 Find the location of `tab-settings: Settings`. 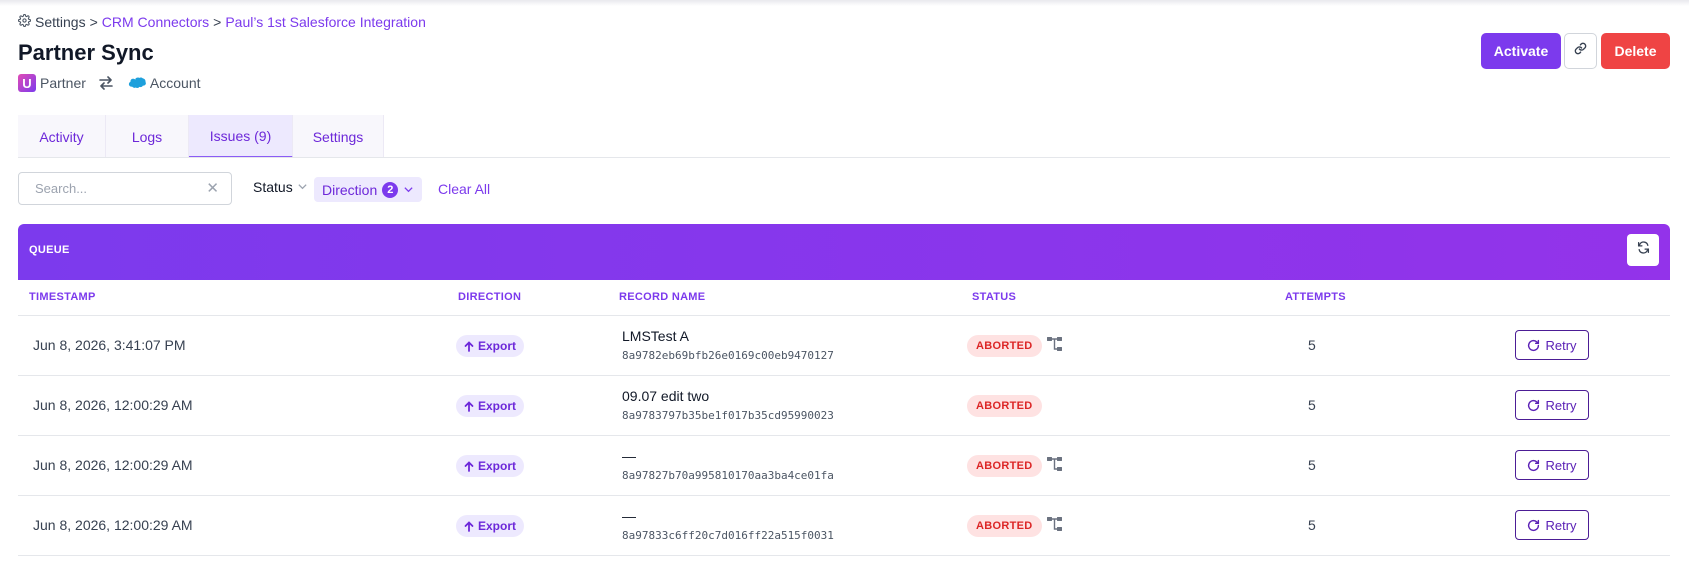

tab-settings: Settings is located at coordinates (338, 136).